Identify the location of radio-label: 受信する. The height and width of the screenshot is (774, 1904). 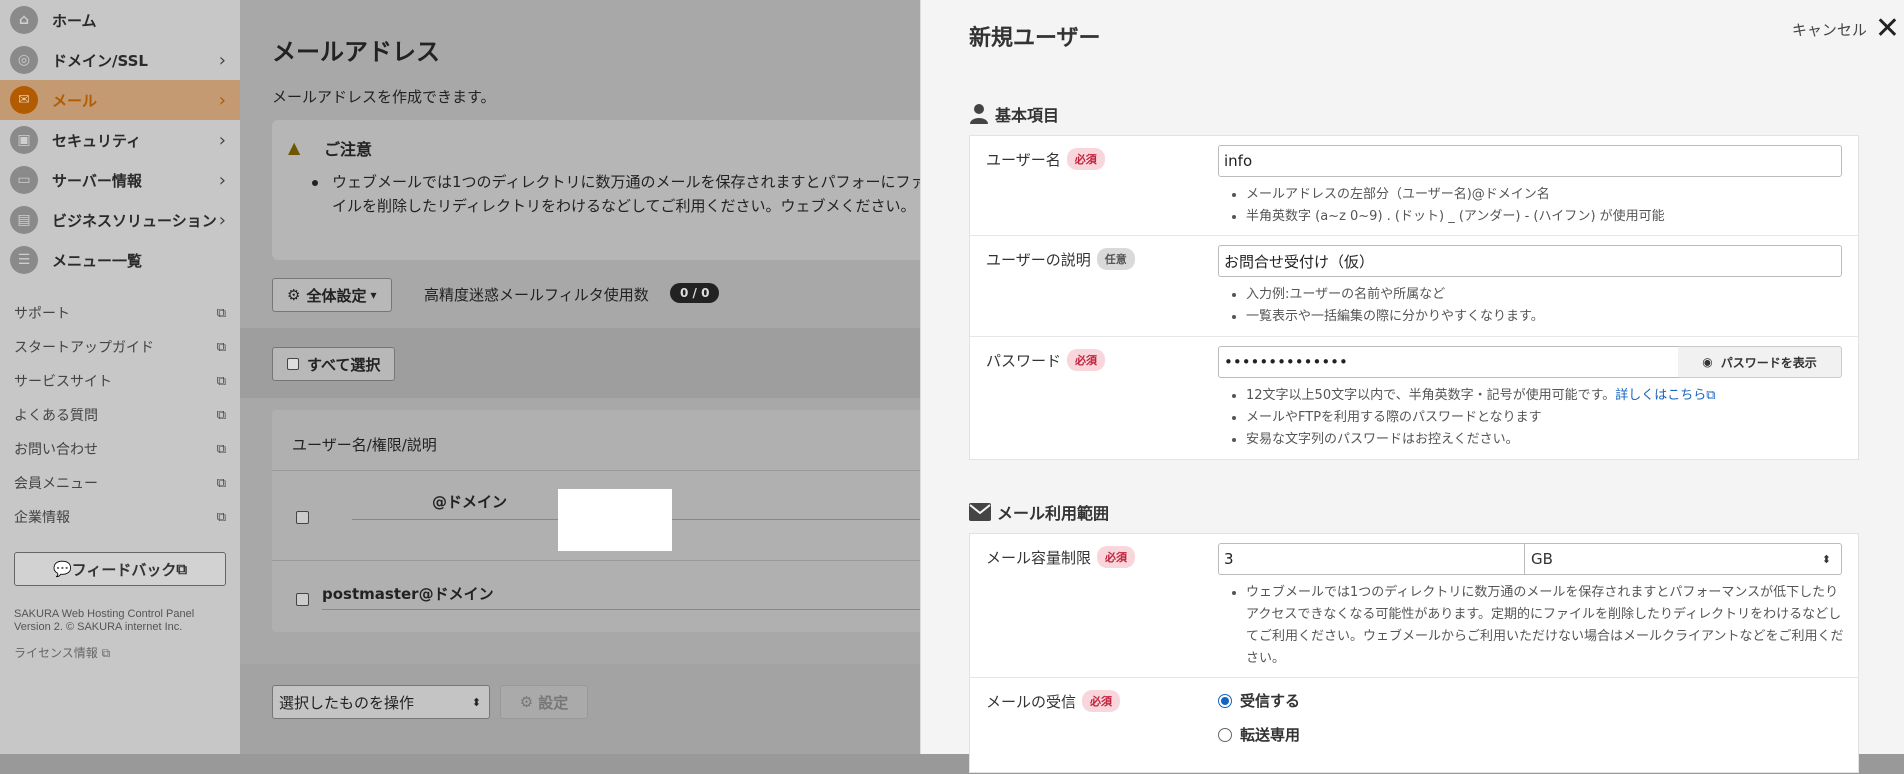
(1270, 701).